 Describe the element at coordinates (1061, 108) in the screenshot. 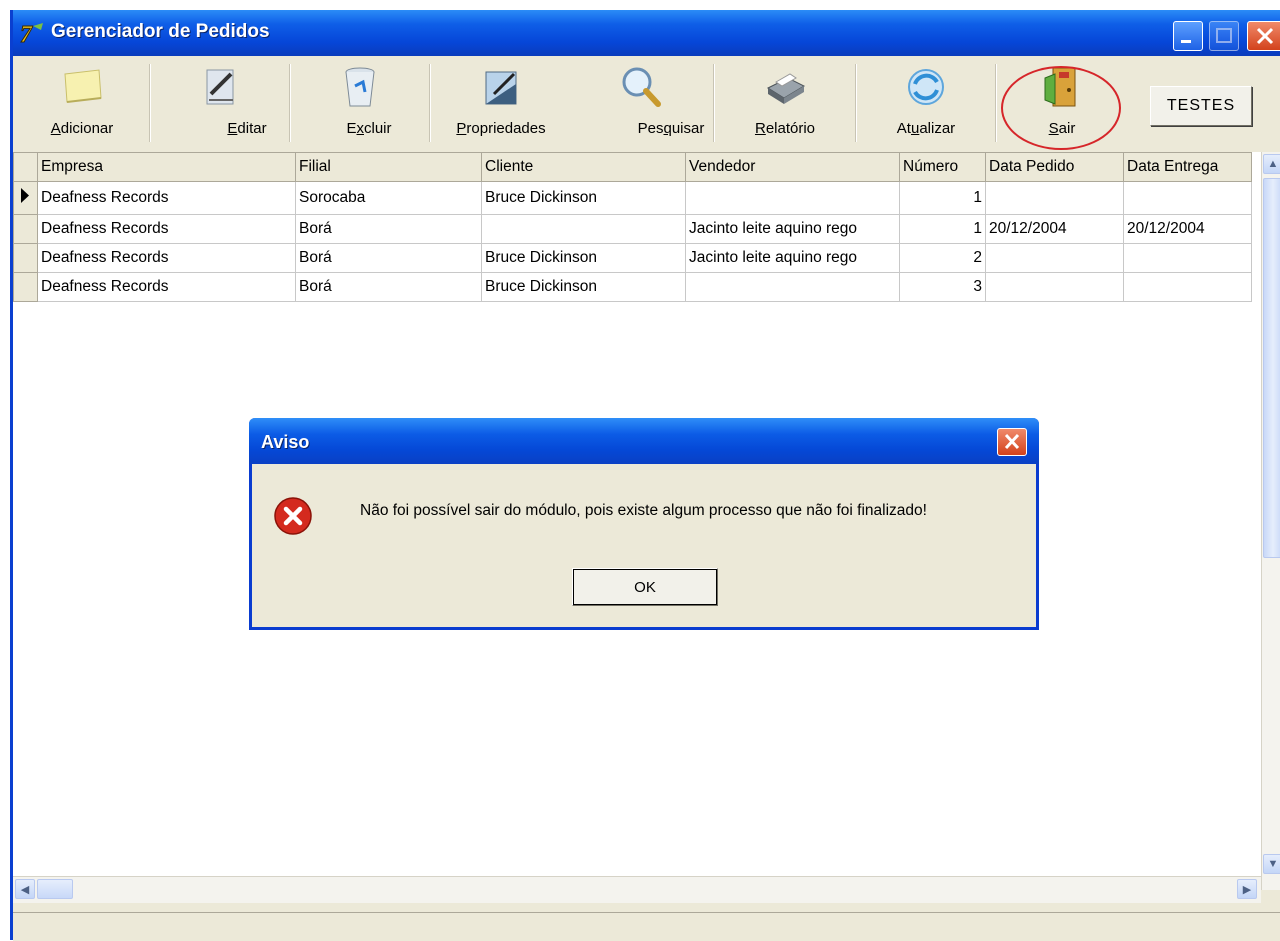

I see `highlight-circle` at that location.